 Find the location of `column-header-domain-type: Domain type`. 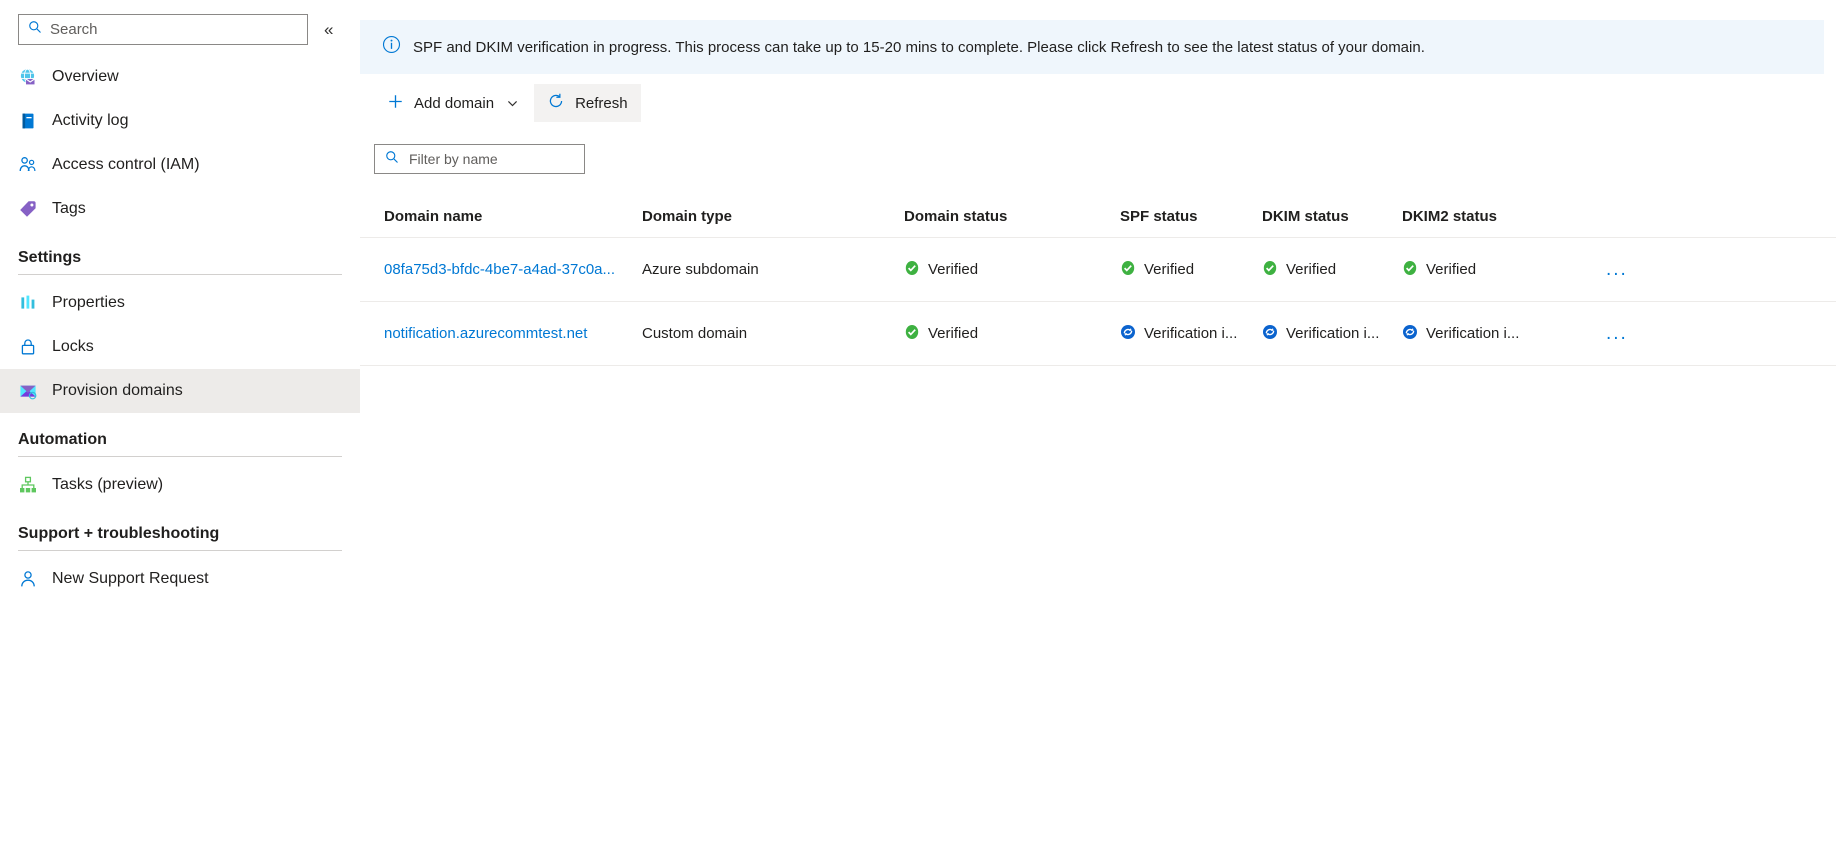

column-header-domain-type: Domain type is located at coordinates (763, 216).